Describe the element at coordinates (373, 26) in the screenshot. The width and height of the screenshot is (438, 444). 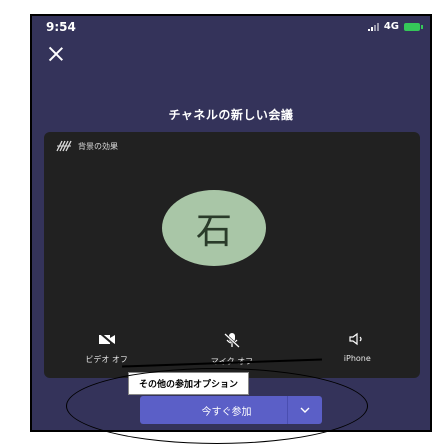
I see `signal-icon` at that location.